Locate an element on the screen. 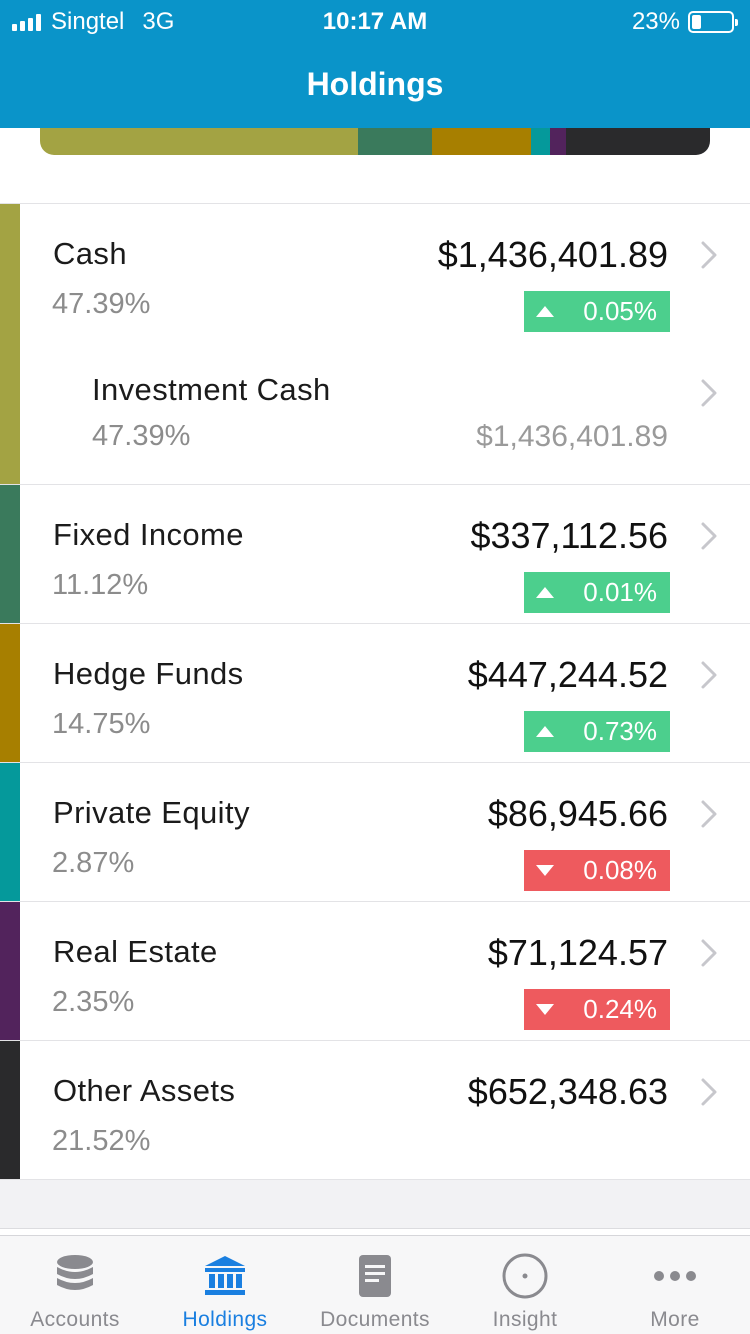 The image size is (750, 1334). change-value: 0.24% is located at coordinates (620, 1009).